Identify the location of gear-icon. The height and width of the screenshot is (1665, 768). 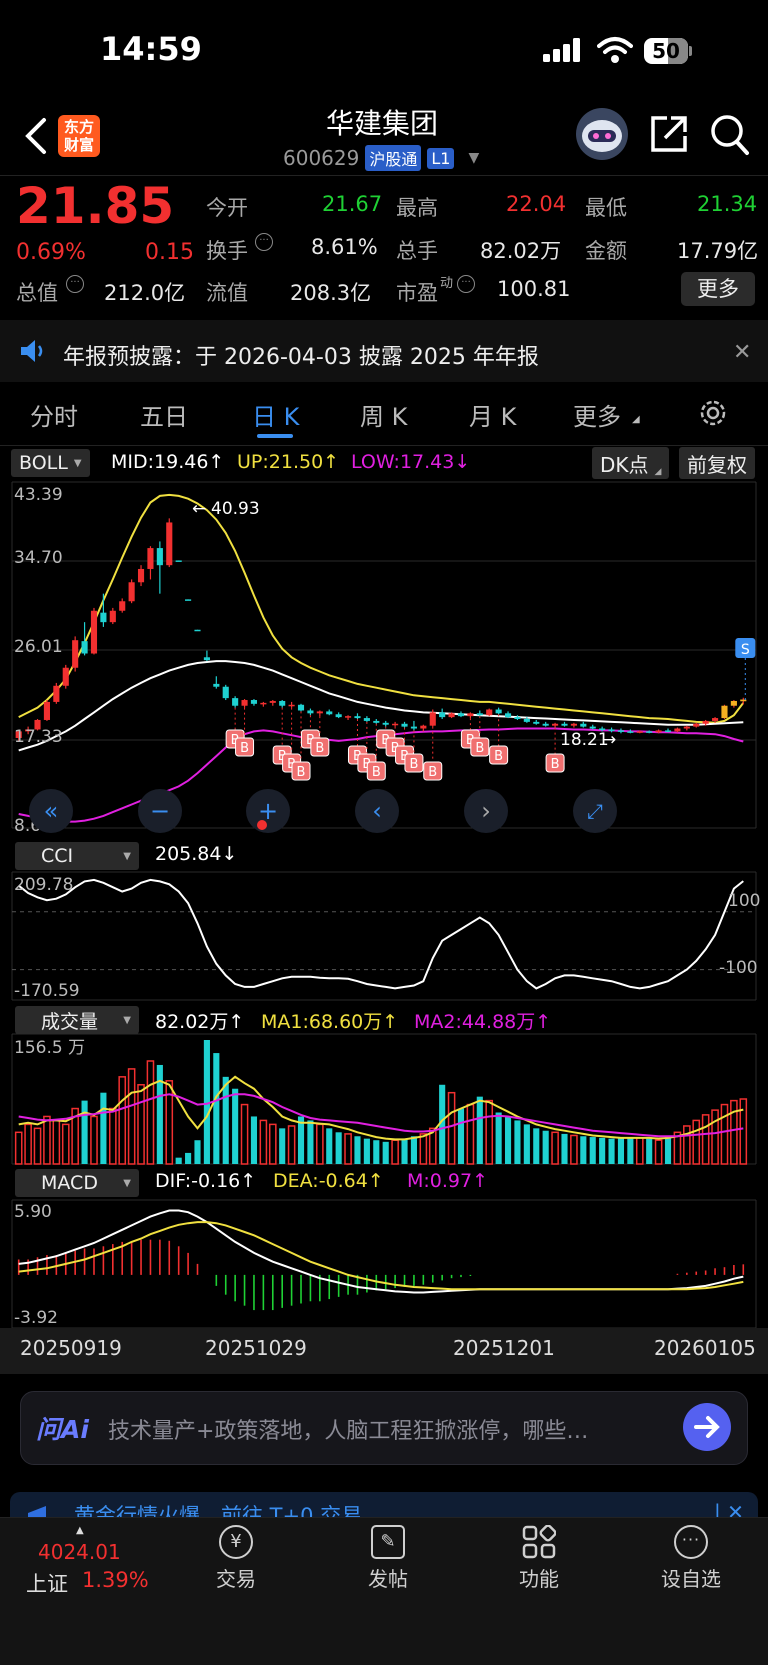
(713, 413).